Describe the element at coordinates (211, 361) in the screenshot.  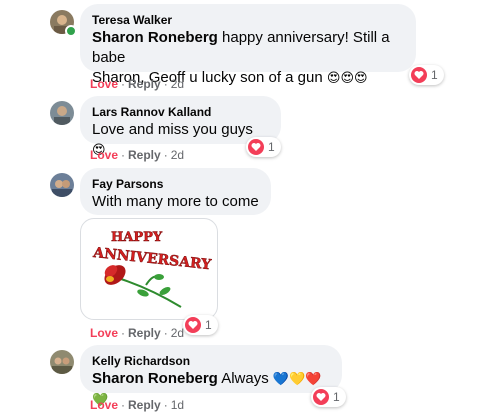
I see `comment-author: Kelly Richardson` at that location.